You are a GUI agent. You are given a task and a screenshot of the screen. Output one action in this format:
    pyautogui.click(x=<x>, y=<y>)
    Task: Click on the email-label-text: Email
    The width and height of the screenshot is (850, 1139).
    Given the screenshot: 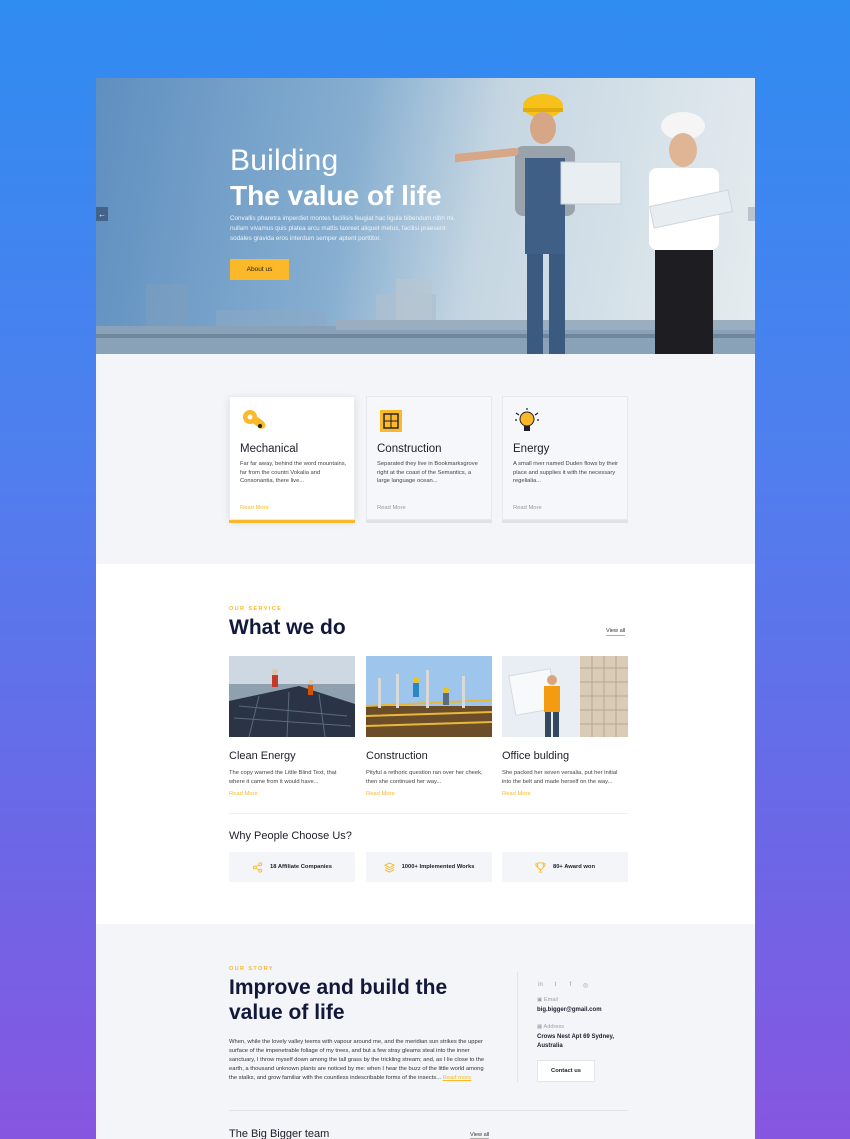 What is the action you would take?
    pyautogui.click(x=550, y=1000)
    